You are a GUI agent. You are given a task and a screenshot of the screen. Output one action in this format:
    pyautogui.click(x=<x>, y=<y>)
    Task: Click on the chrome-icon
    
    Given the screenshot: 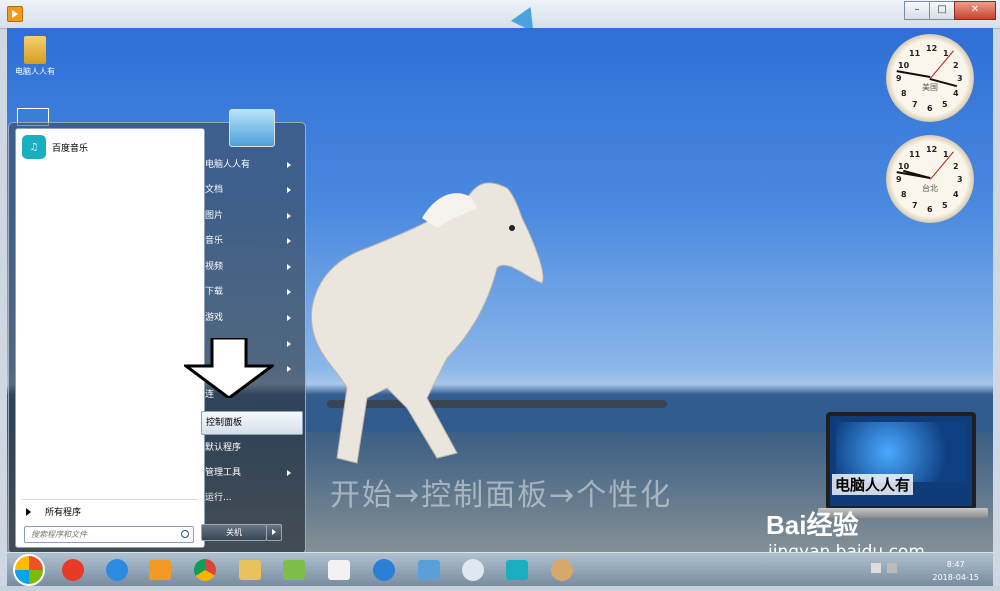 What is the action you would take?
    pyautogui.click(x=205, y=570)
    